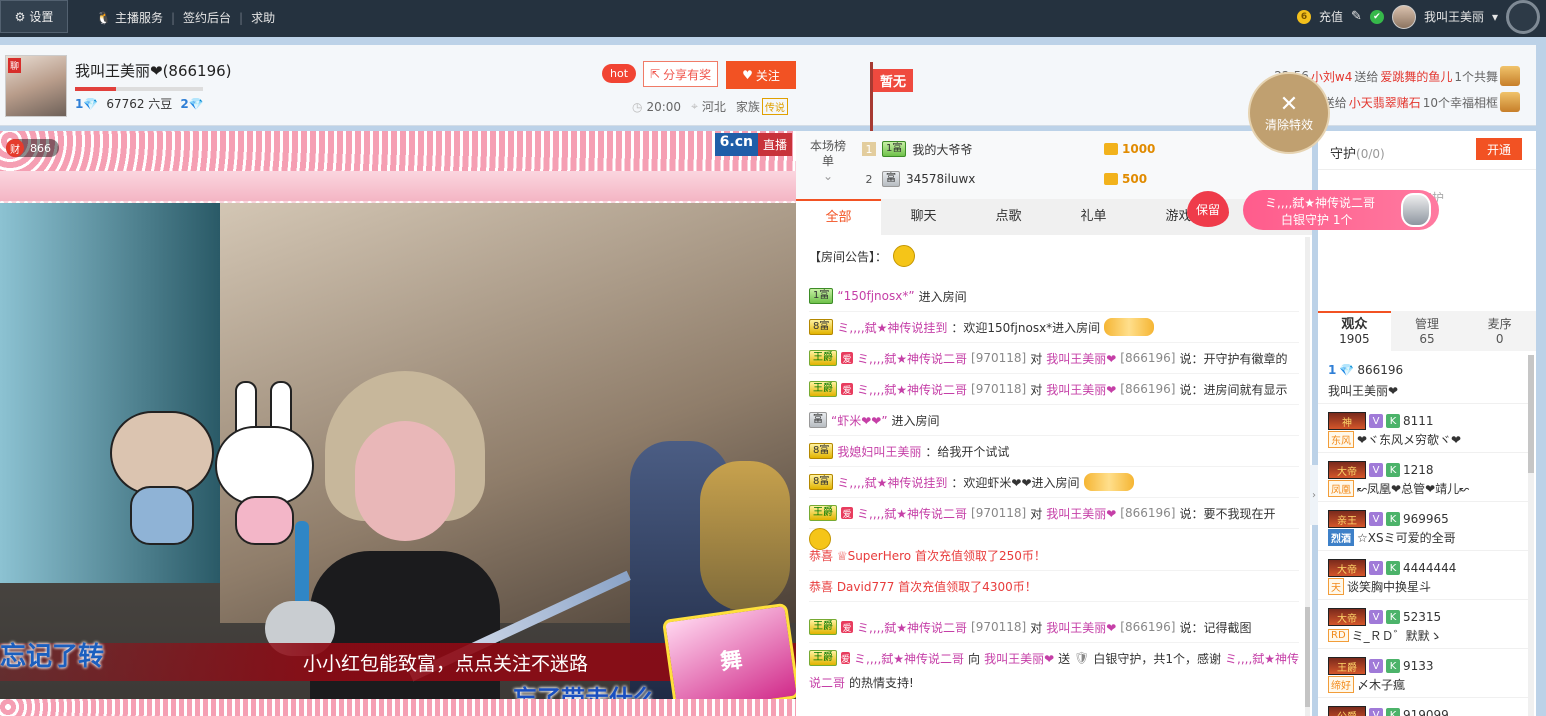  Describe the element at coordinates (1499, 331) in the screenshot. I see `tab-mic-queue: 麦序 0` at that location.